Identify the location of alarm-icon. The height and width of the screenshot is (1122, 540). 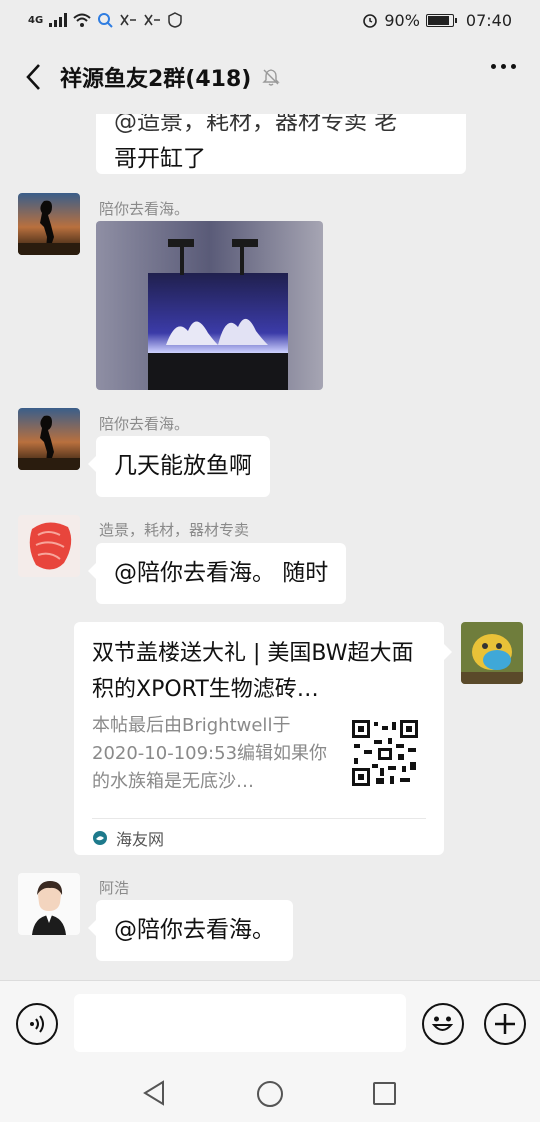
(370, 21).